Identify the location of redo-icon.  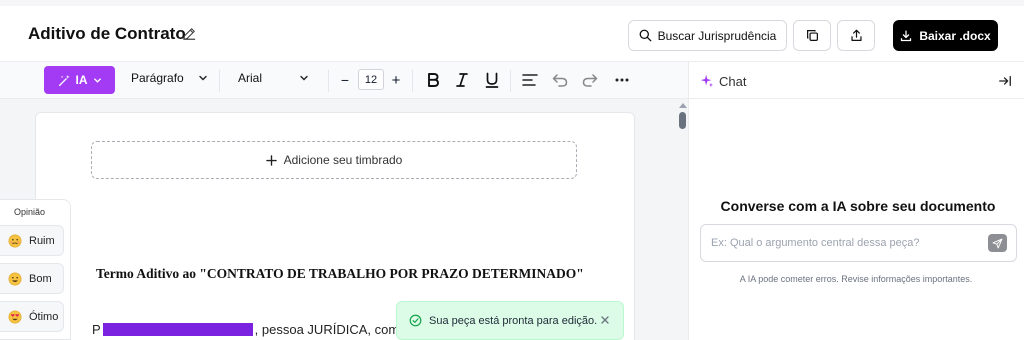
(590, 80).